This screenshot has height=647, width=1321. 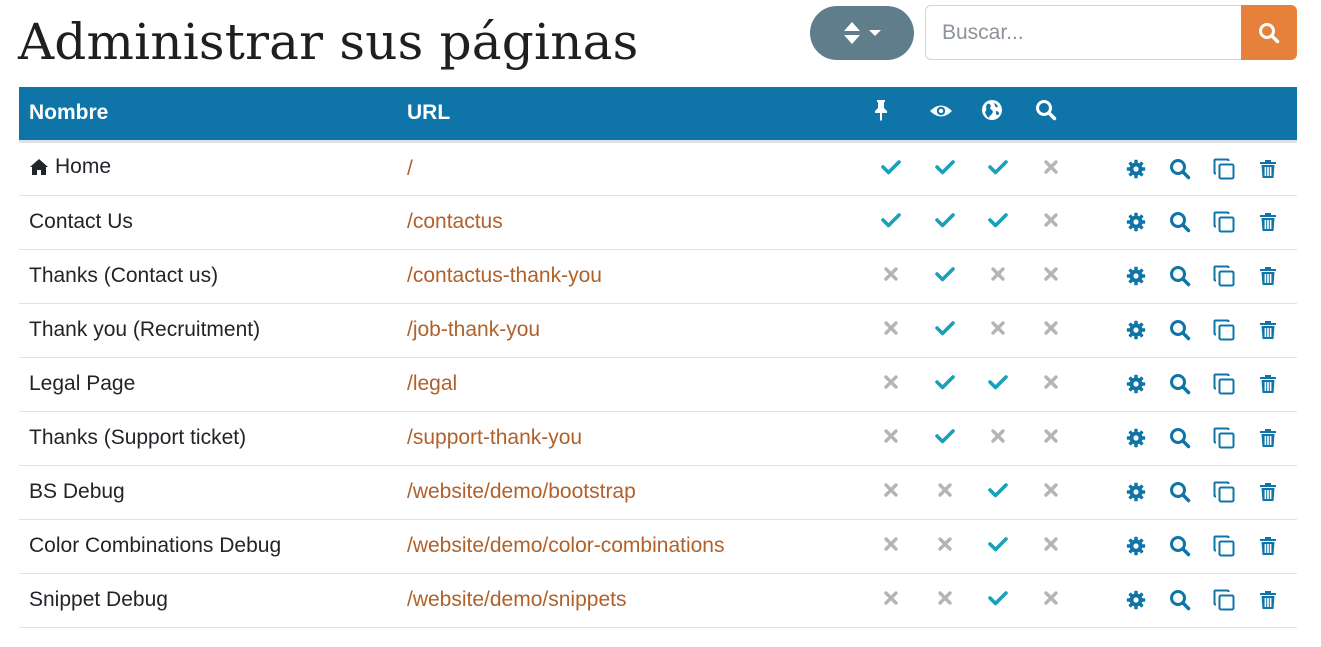 I want to click on page-url-cell: /, so click(x=630, y=168).